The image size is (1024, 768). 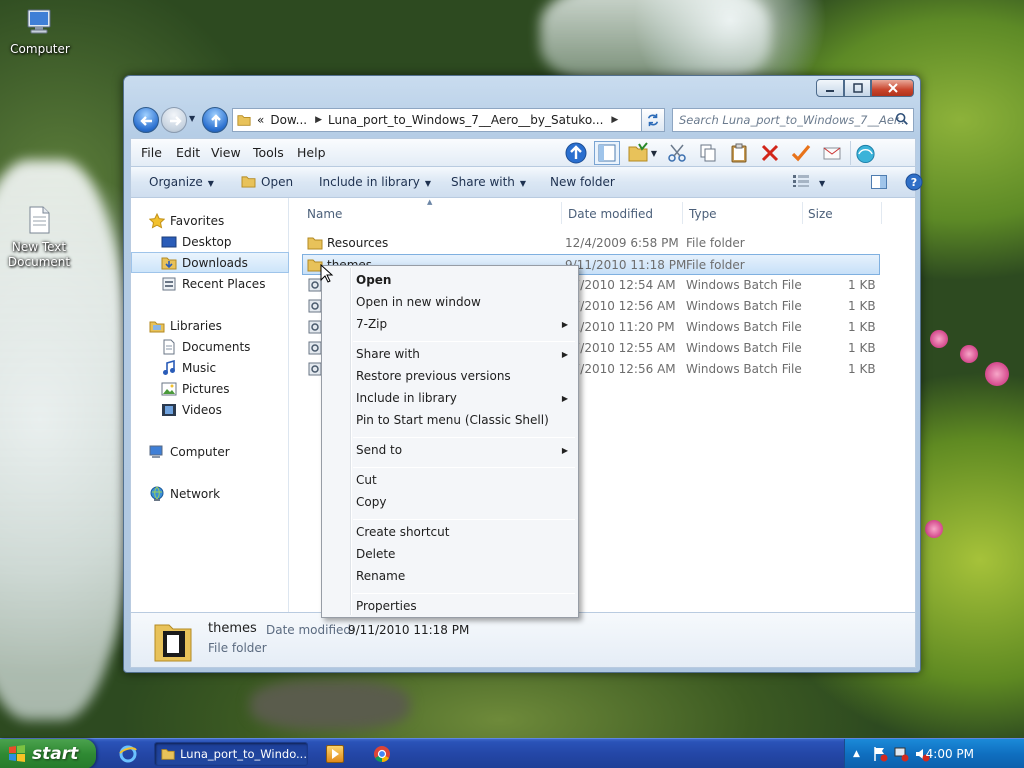 What do you see at coordinates (324, 214) in the screenshot?
I see `column-header-name: Name` at bounding box center [324, 214].